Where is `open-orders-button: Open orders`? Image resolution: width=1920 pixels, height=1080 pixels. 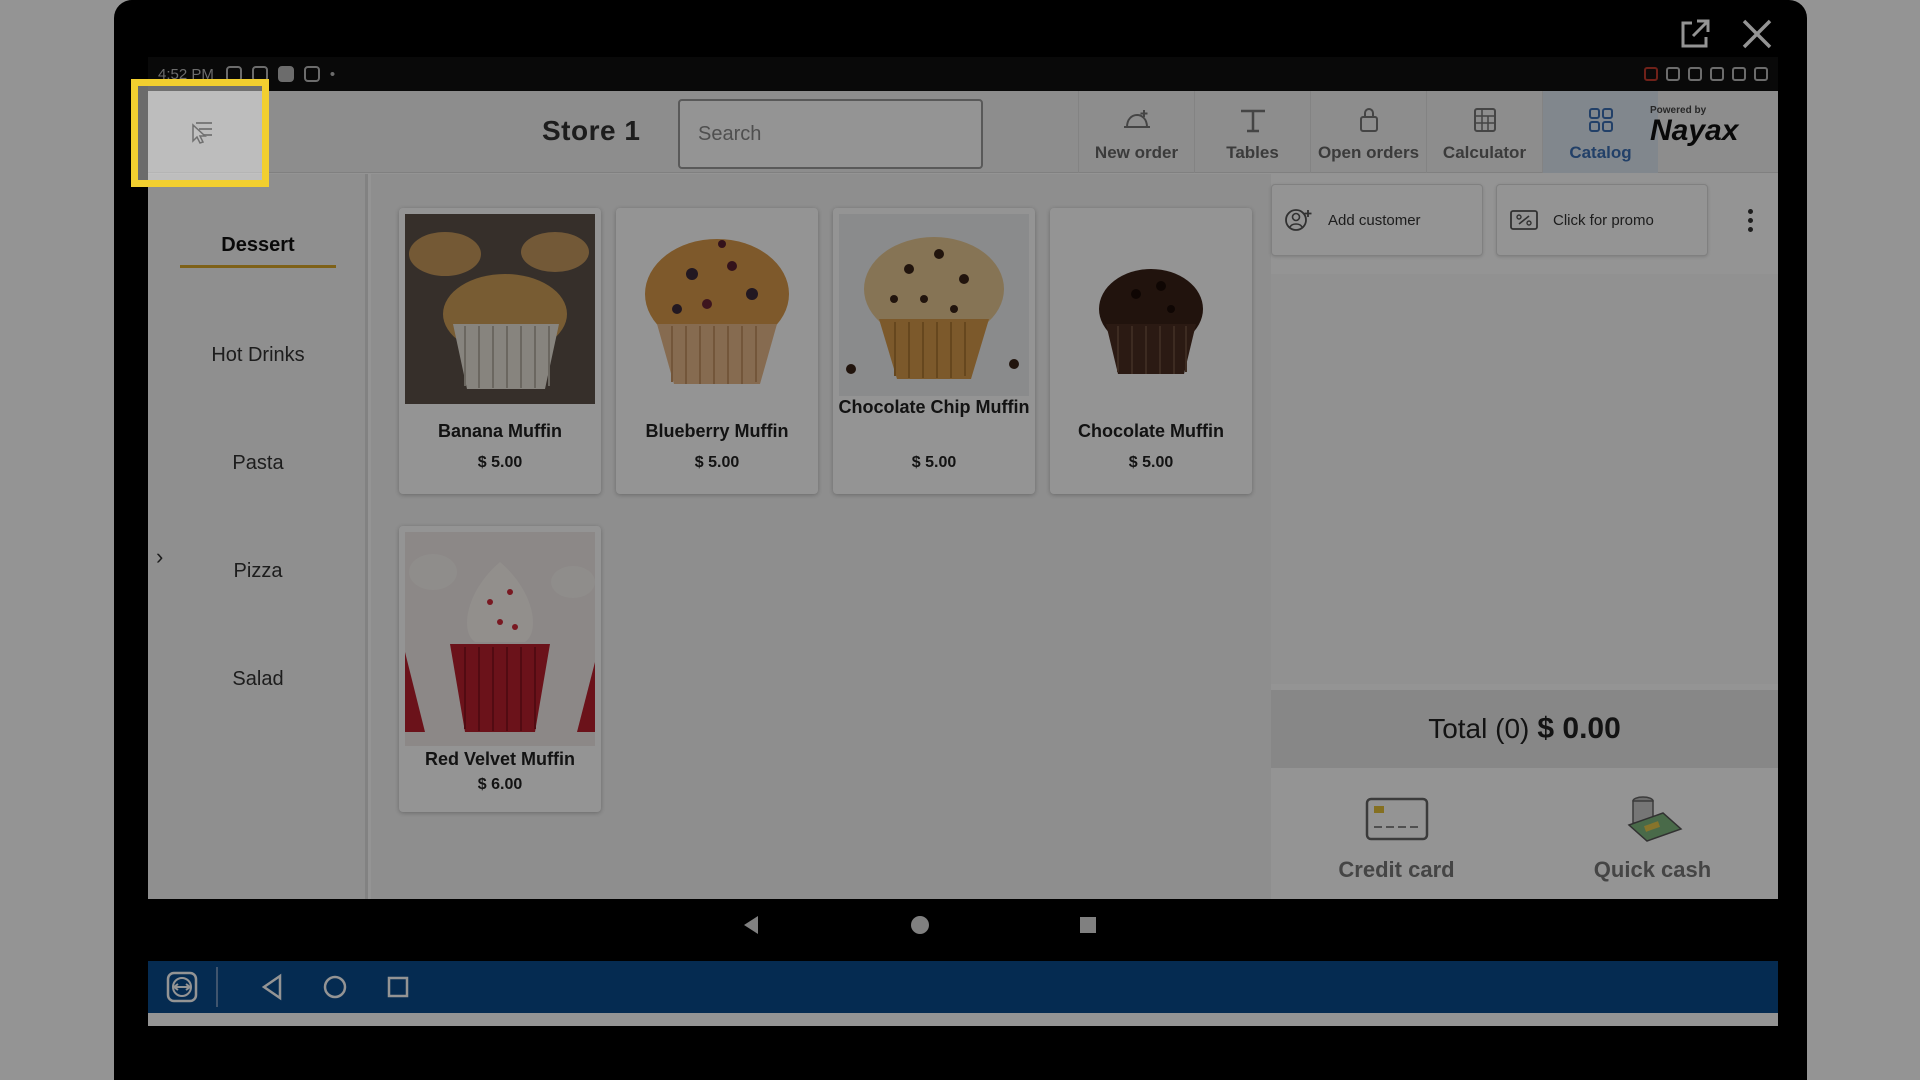 open-orders-button: Open orders is located at coordinates (1368, 132).